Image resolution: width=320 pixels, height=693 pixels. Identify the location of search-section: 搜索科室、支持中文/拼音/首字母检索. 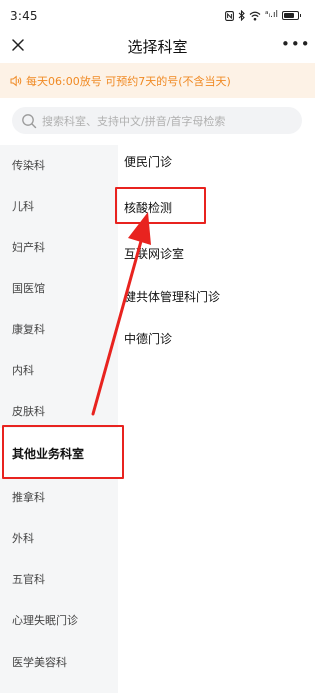
(157, 121).